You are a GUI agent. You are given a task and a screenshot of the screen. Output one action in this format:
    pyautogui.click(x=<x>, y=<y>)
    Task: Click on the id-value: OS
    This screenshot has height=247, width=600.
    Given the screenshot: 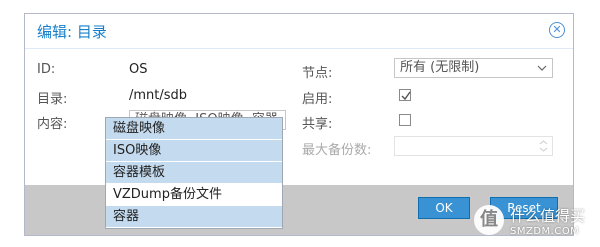 What is the action you would take?
    pyautogui.click(x=138, y=69)
    